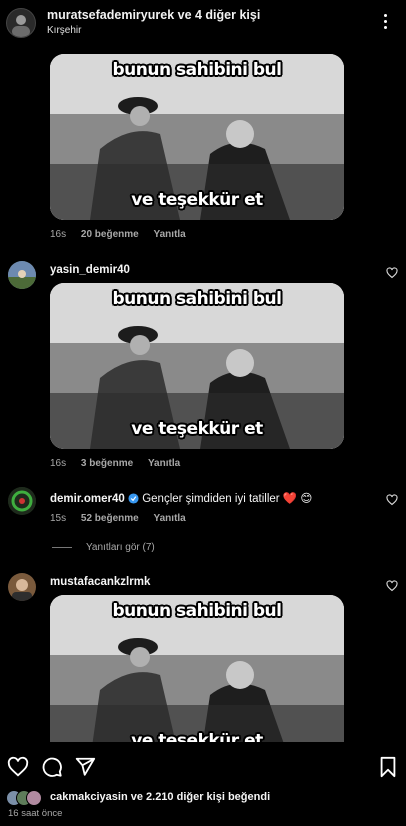 This screenshot has height=826, width=406. I want to click on comment-username: mustafacankzlrmk, so click(100, 582).